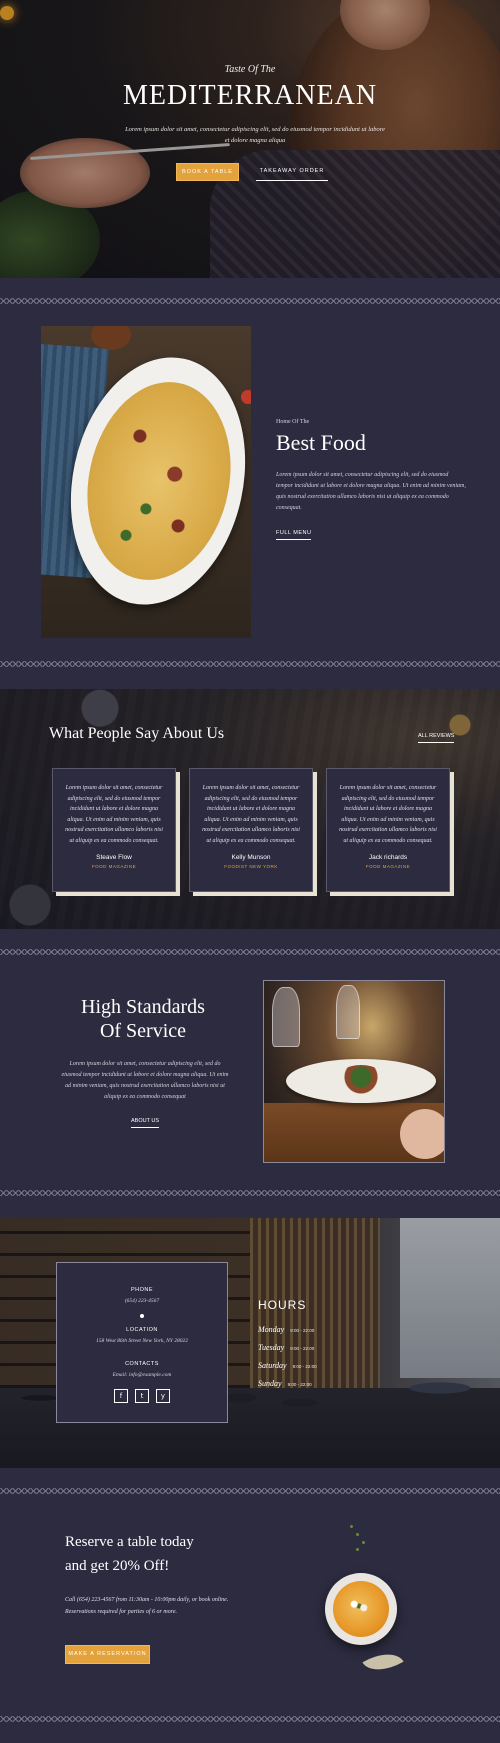 This screenshot has height=1743, width=500. Describe the element at coordinates (143, 1019) in the screenshot. I see `standards-title: High Standards Of Service` at that location.